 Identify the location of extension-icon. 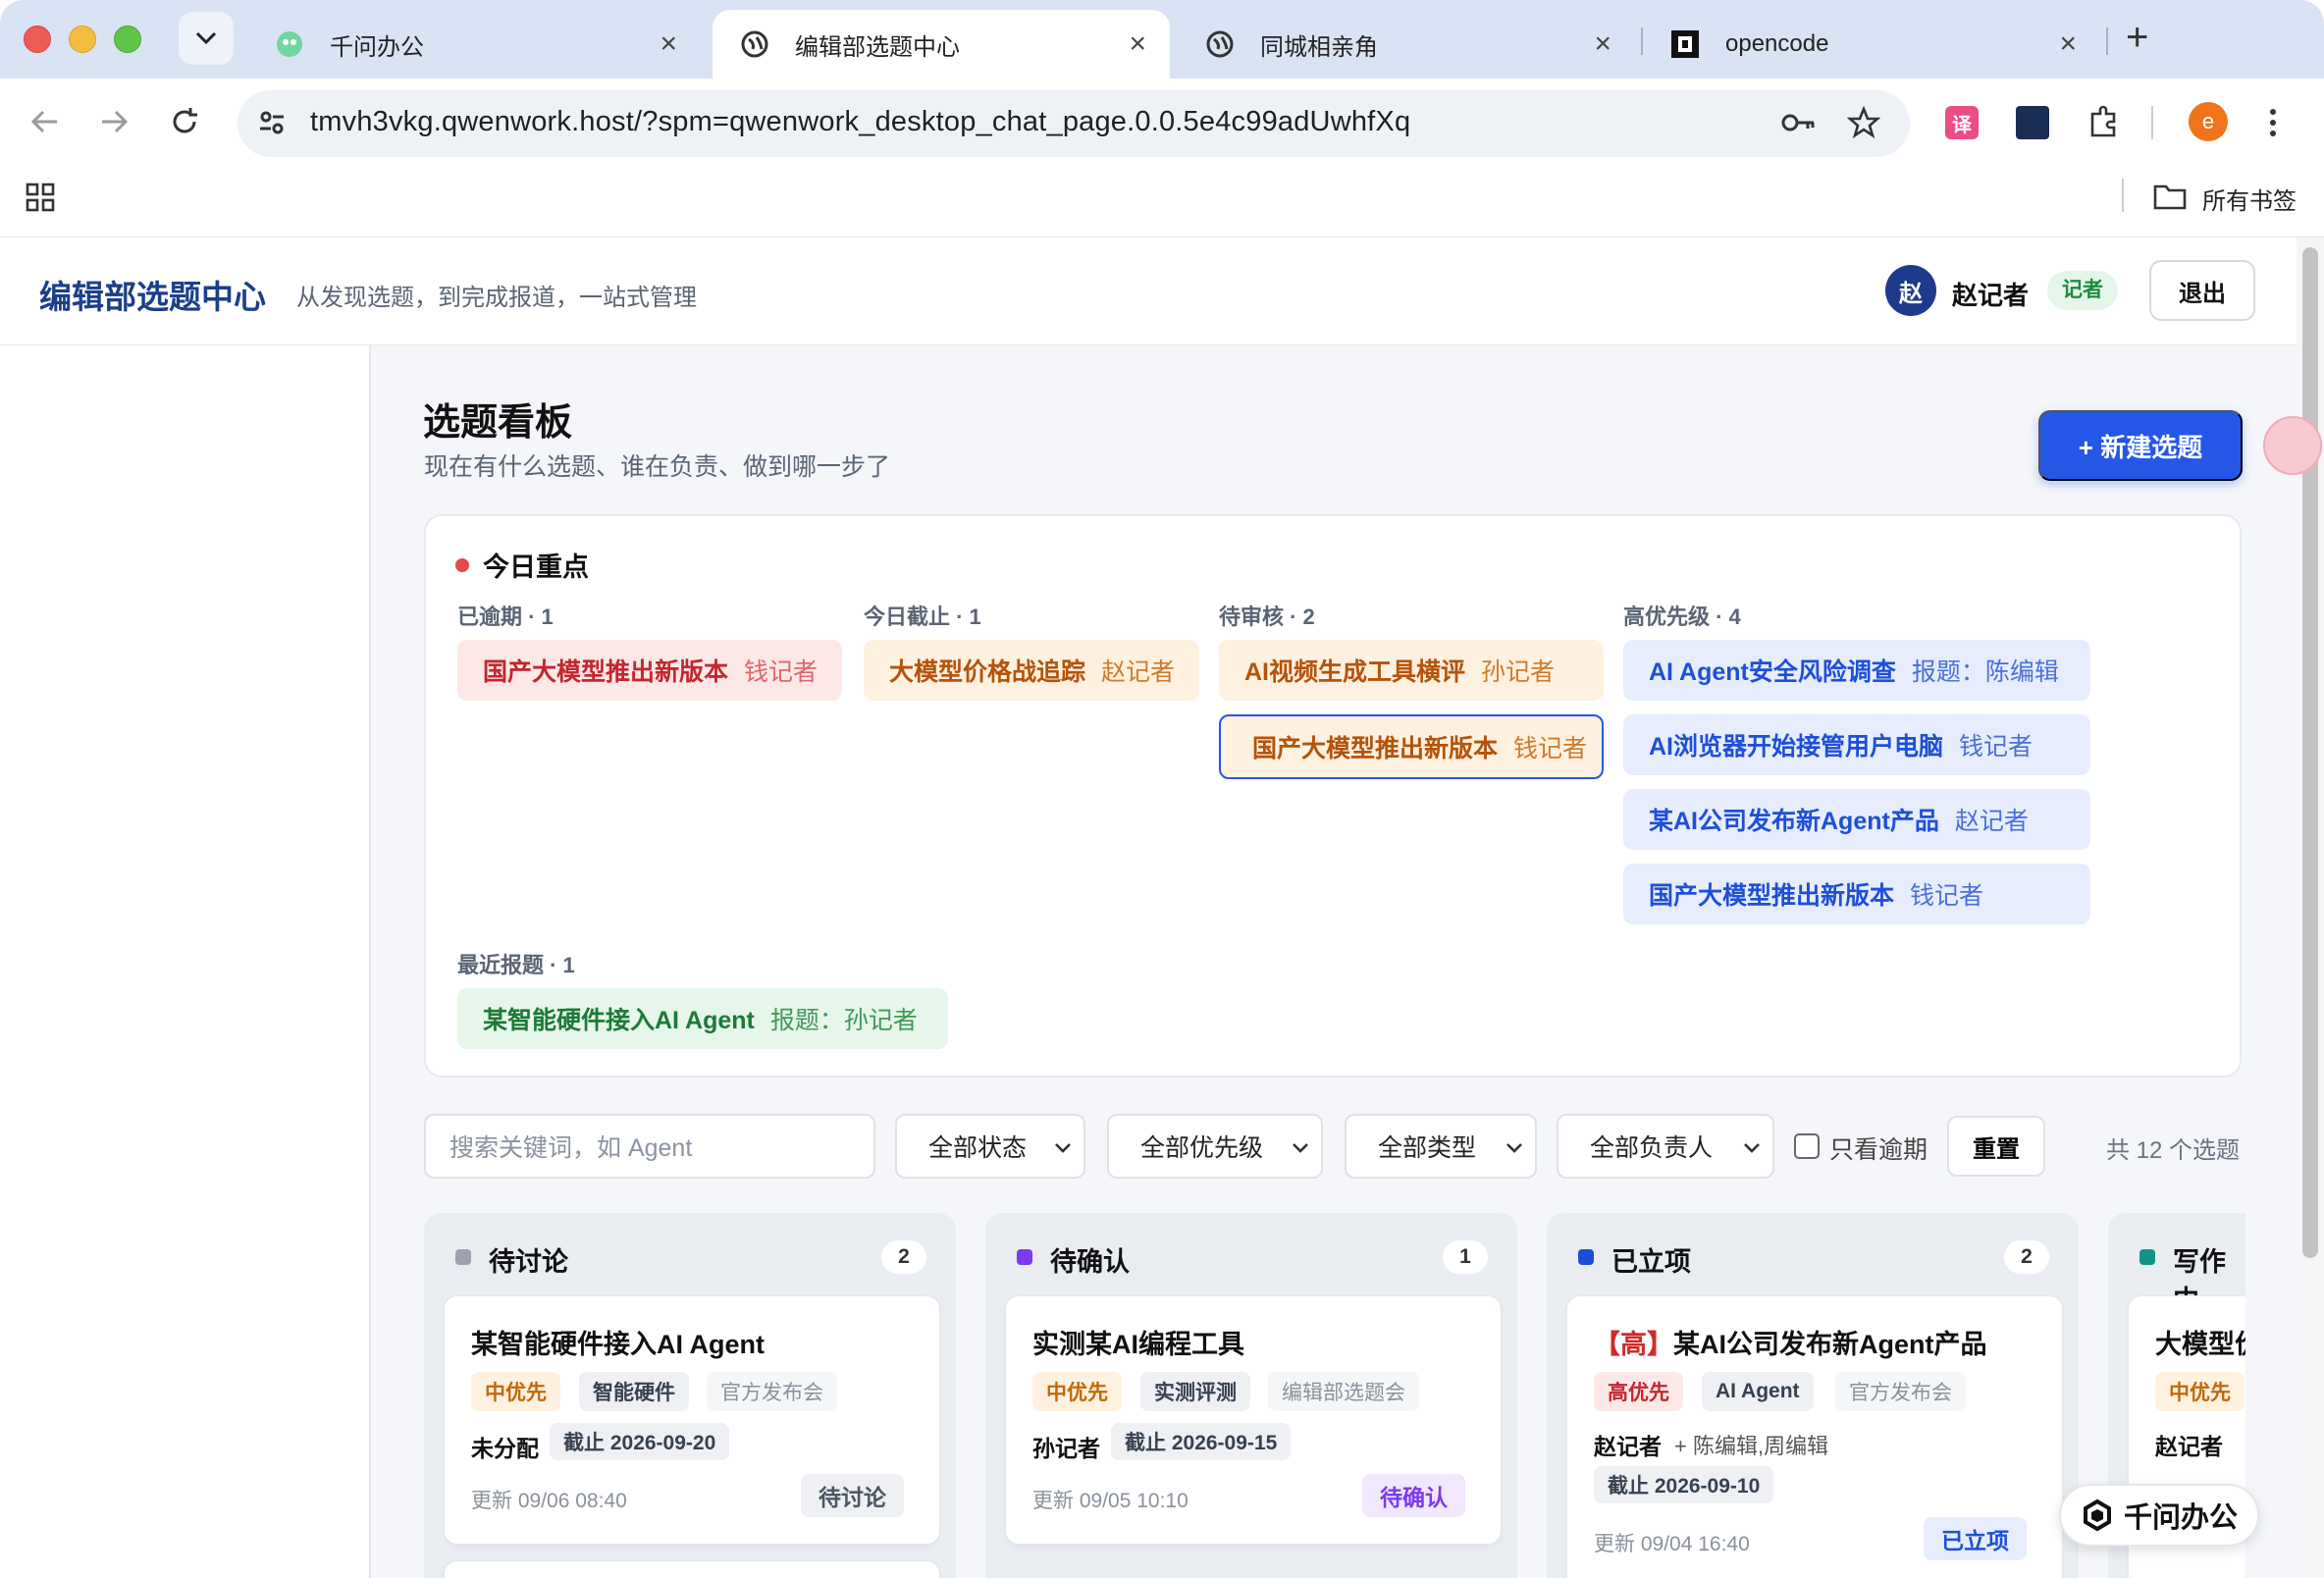
(2033, 123).